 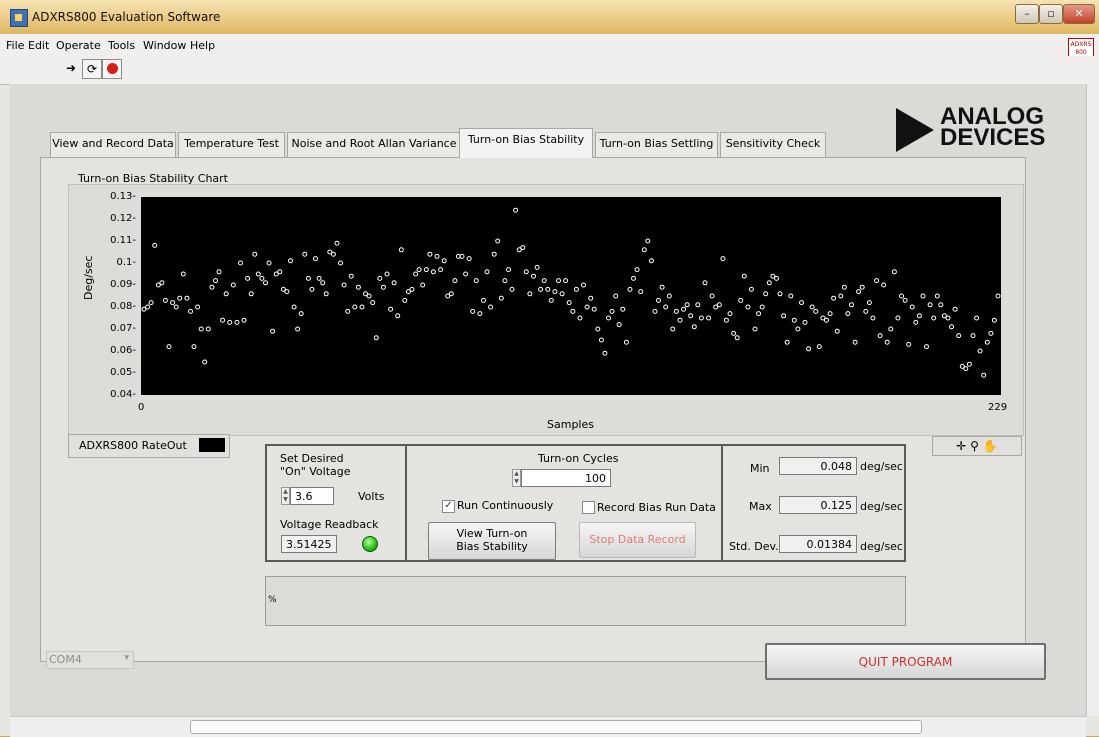 What do you see at coordinates (374, 144) in the screenshot?
I see `tab-noise-root-allan-variance: Noise and Root Allan Variance` at bounding box center [374, 144].